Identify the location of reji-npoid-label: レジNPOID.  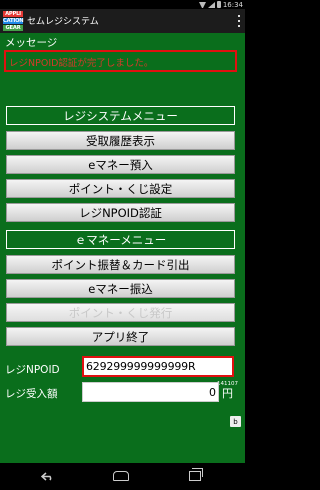
(32, 370).